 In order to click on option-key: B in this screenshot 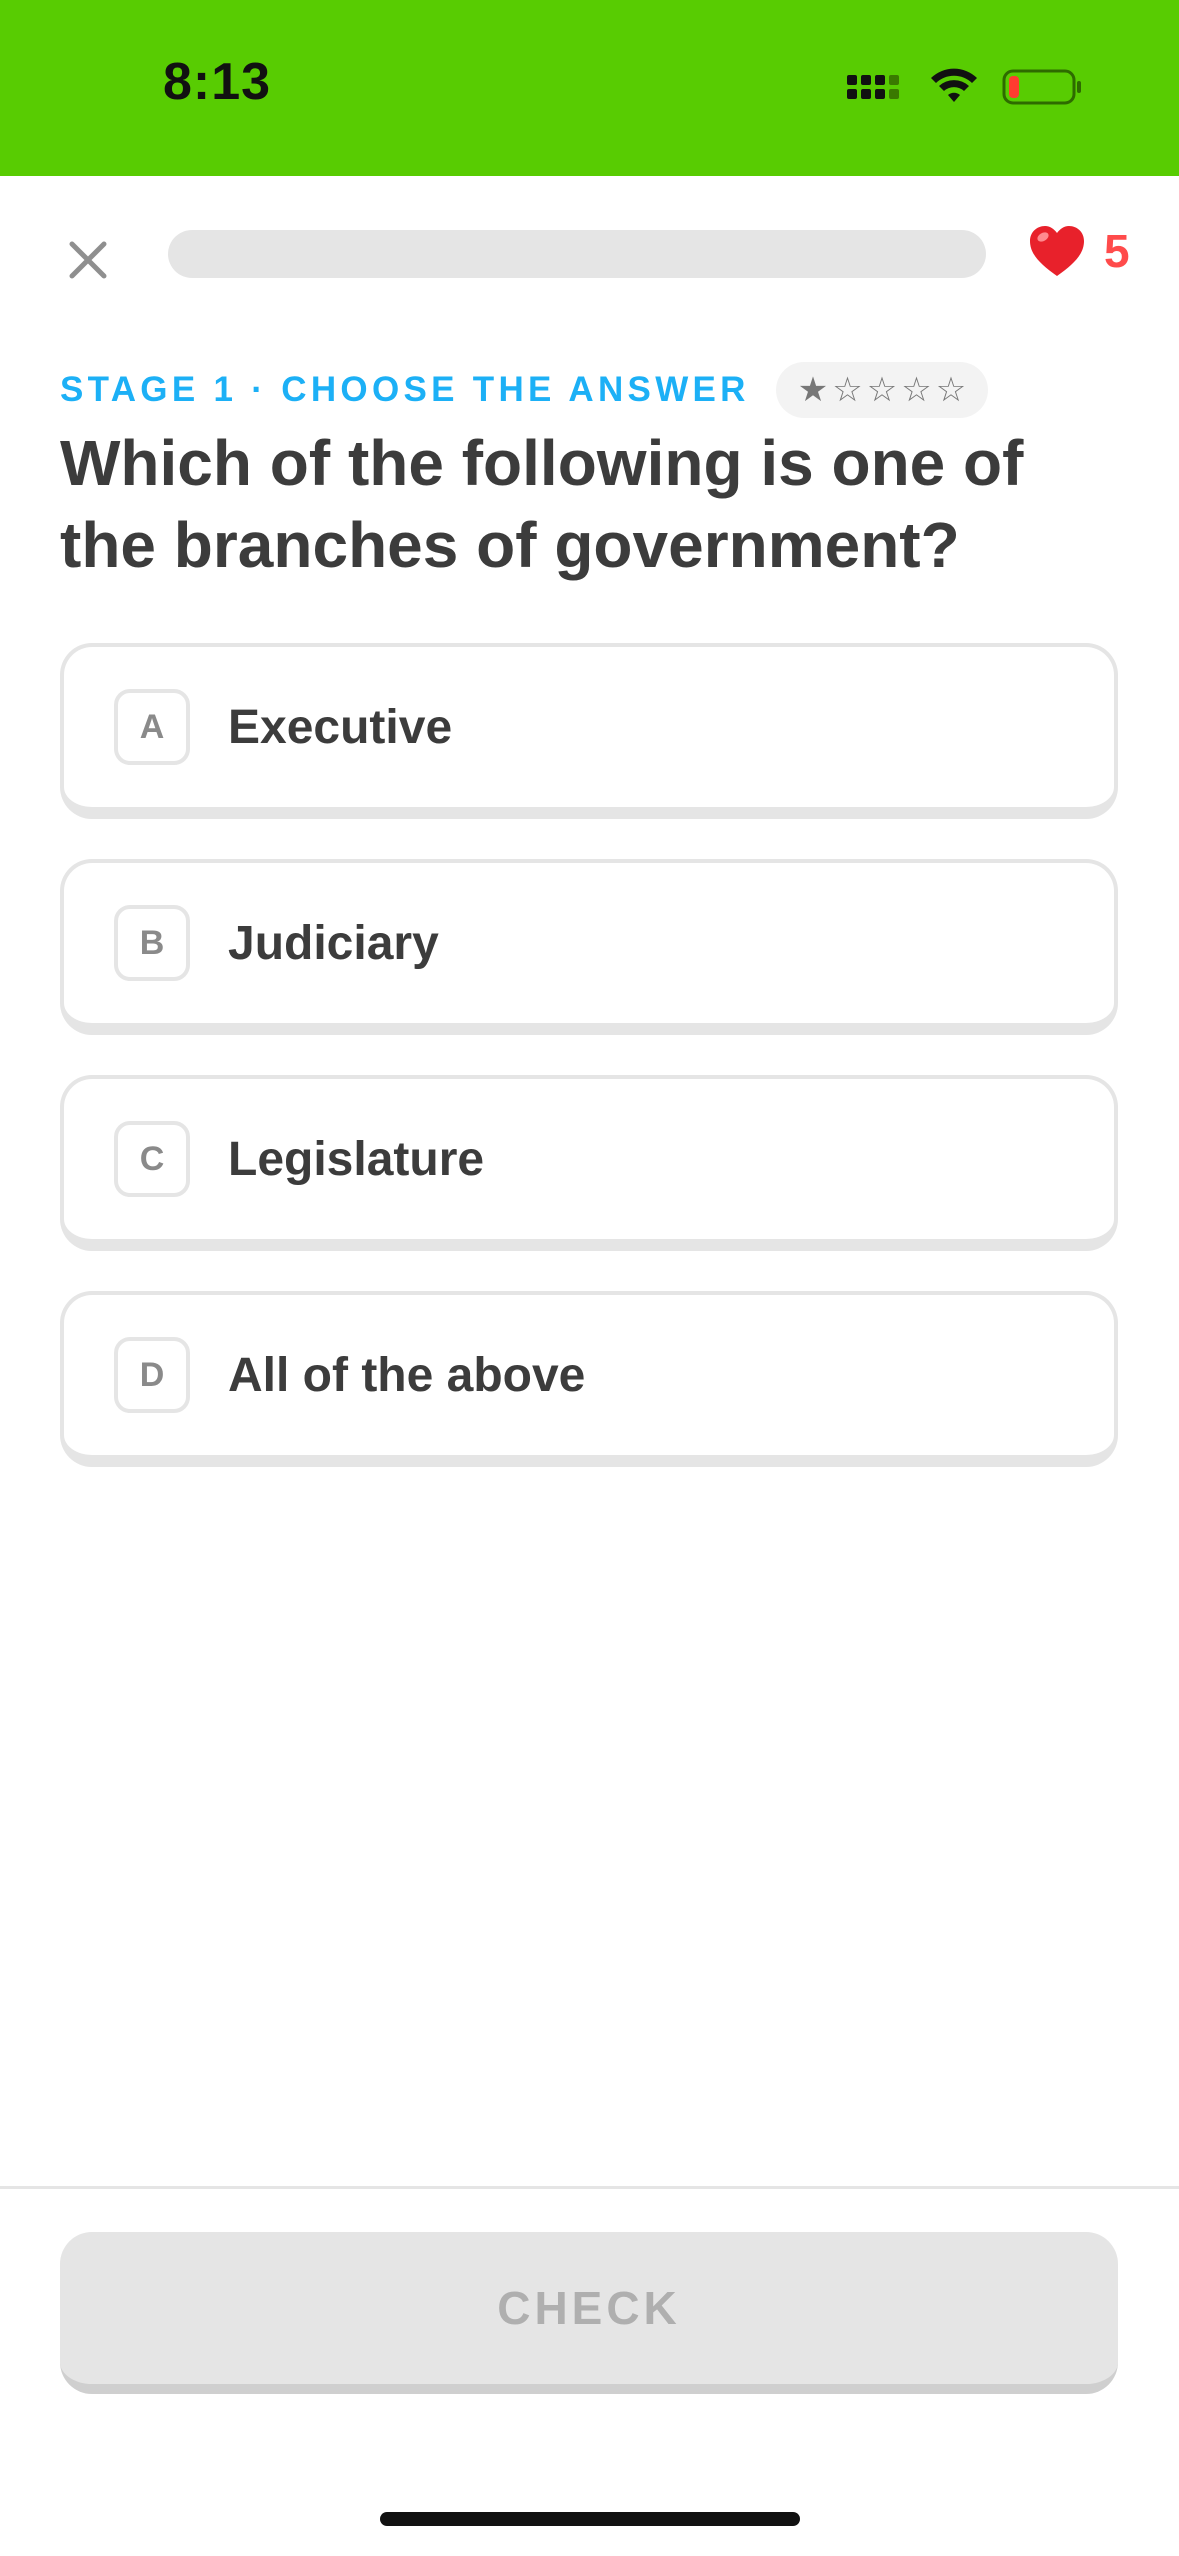, I will do `click(152, 943)`.